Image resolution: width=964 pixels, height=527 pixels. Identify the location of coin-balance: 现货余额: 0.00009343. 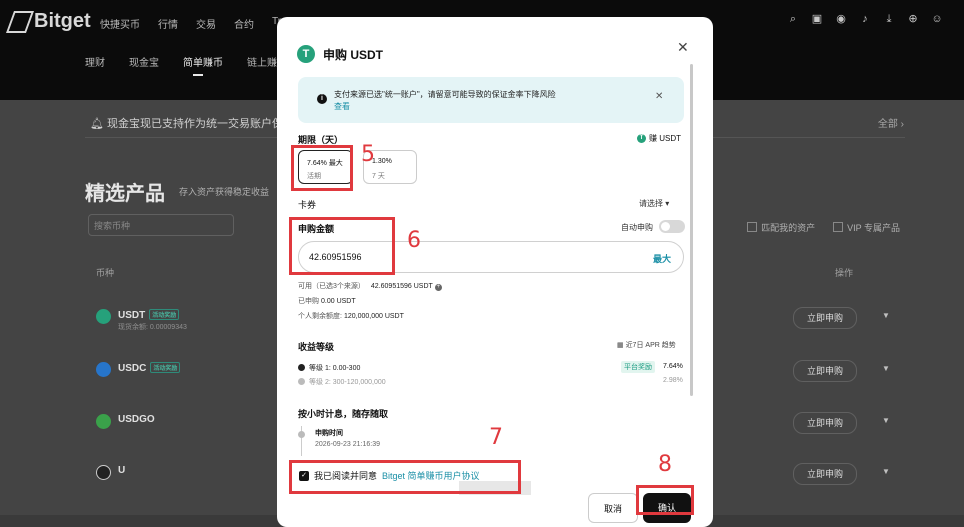
(152, 327).